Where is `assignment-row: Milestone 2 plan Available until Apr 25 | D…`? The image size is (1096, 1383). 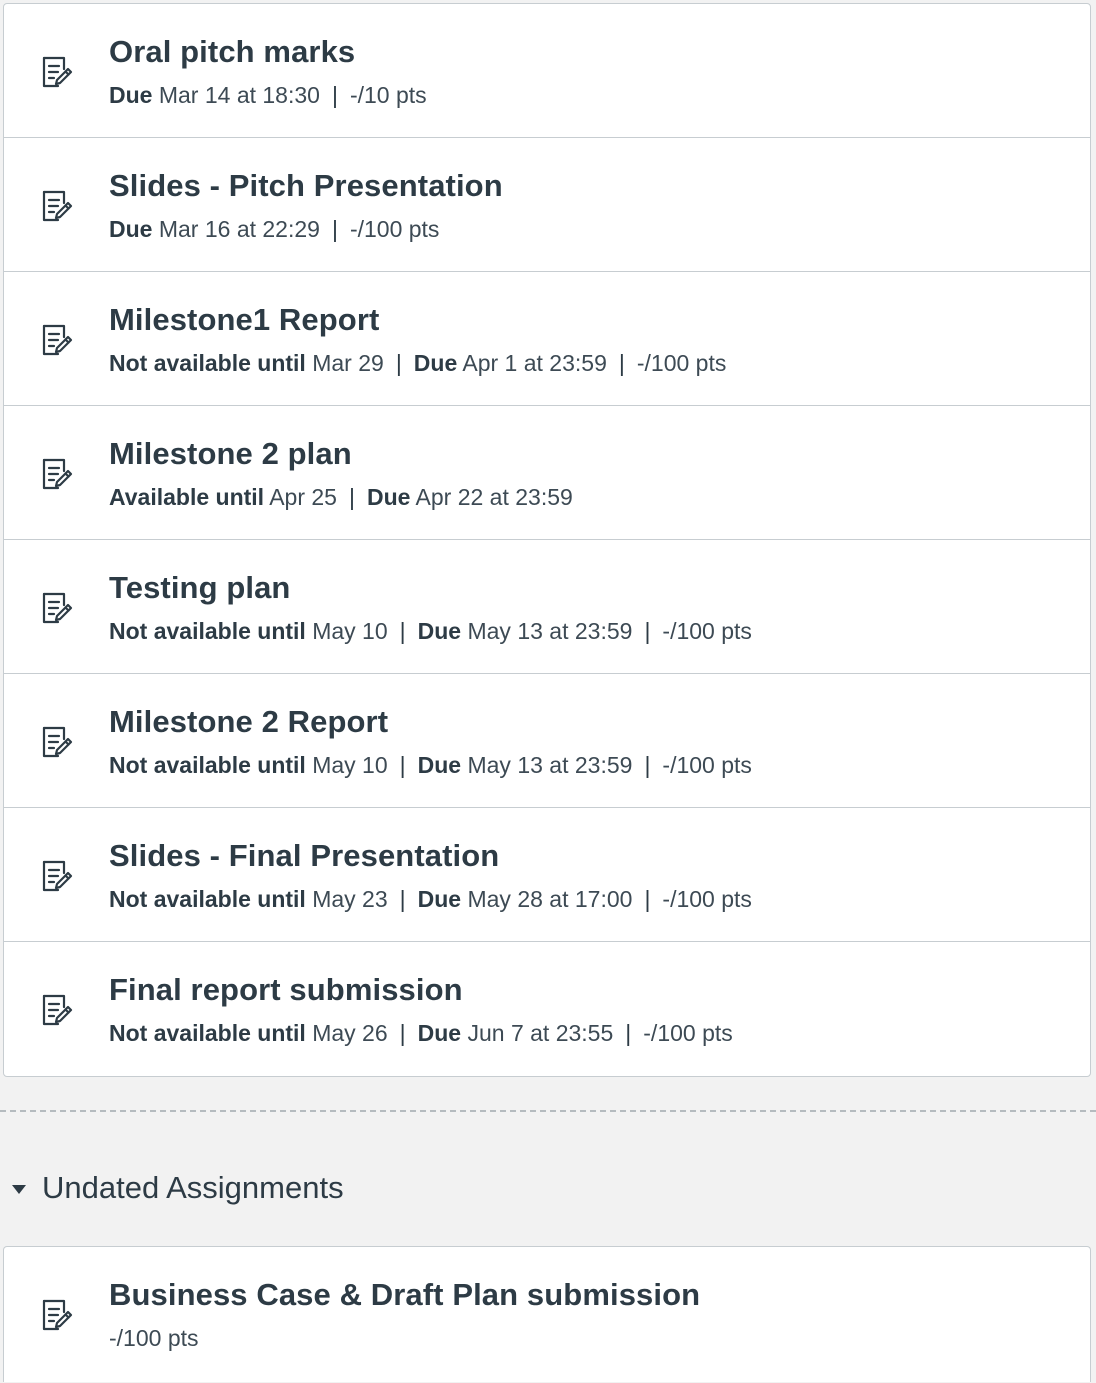 assignment-row: Milestone 2 plan Available until Apr 25 | D… is located at coordinates (547, 473).